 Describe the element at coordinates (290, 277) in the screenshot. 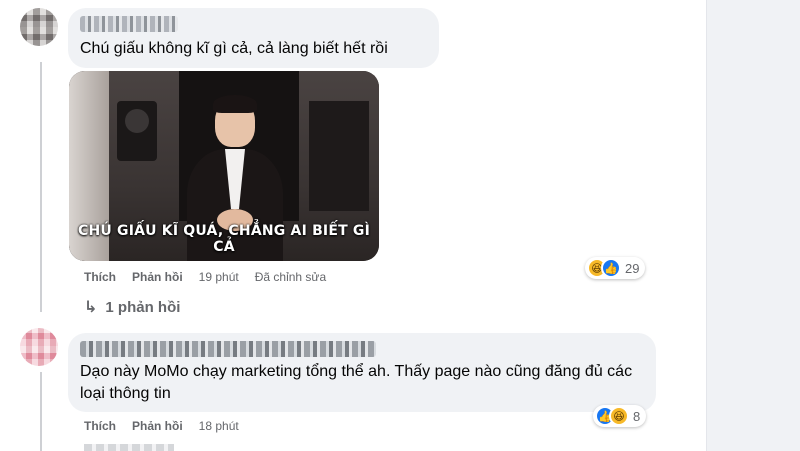

I see `edited-label: Đã chỉnh sửa` at that location.